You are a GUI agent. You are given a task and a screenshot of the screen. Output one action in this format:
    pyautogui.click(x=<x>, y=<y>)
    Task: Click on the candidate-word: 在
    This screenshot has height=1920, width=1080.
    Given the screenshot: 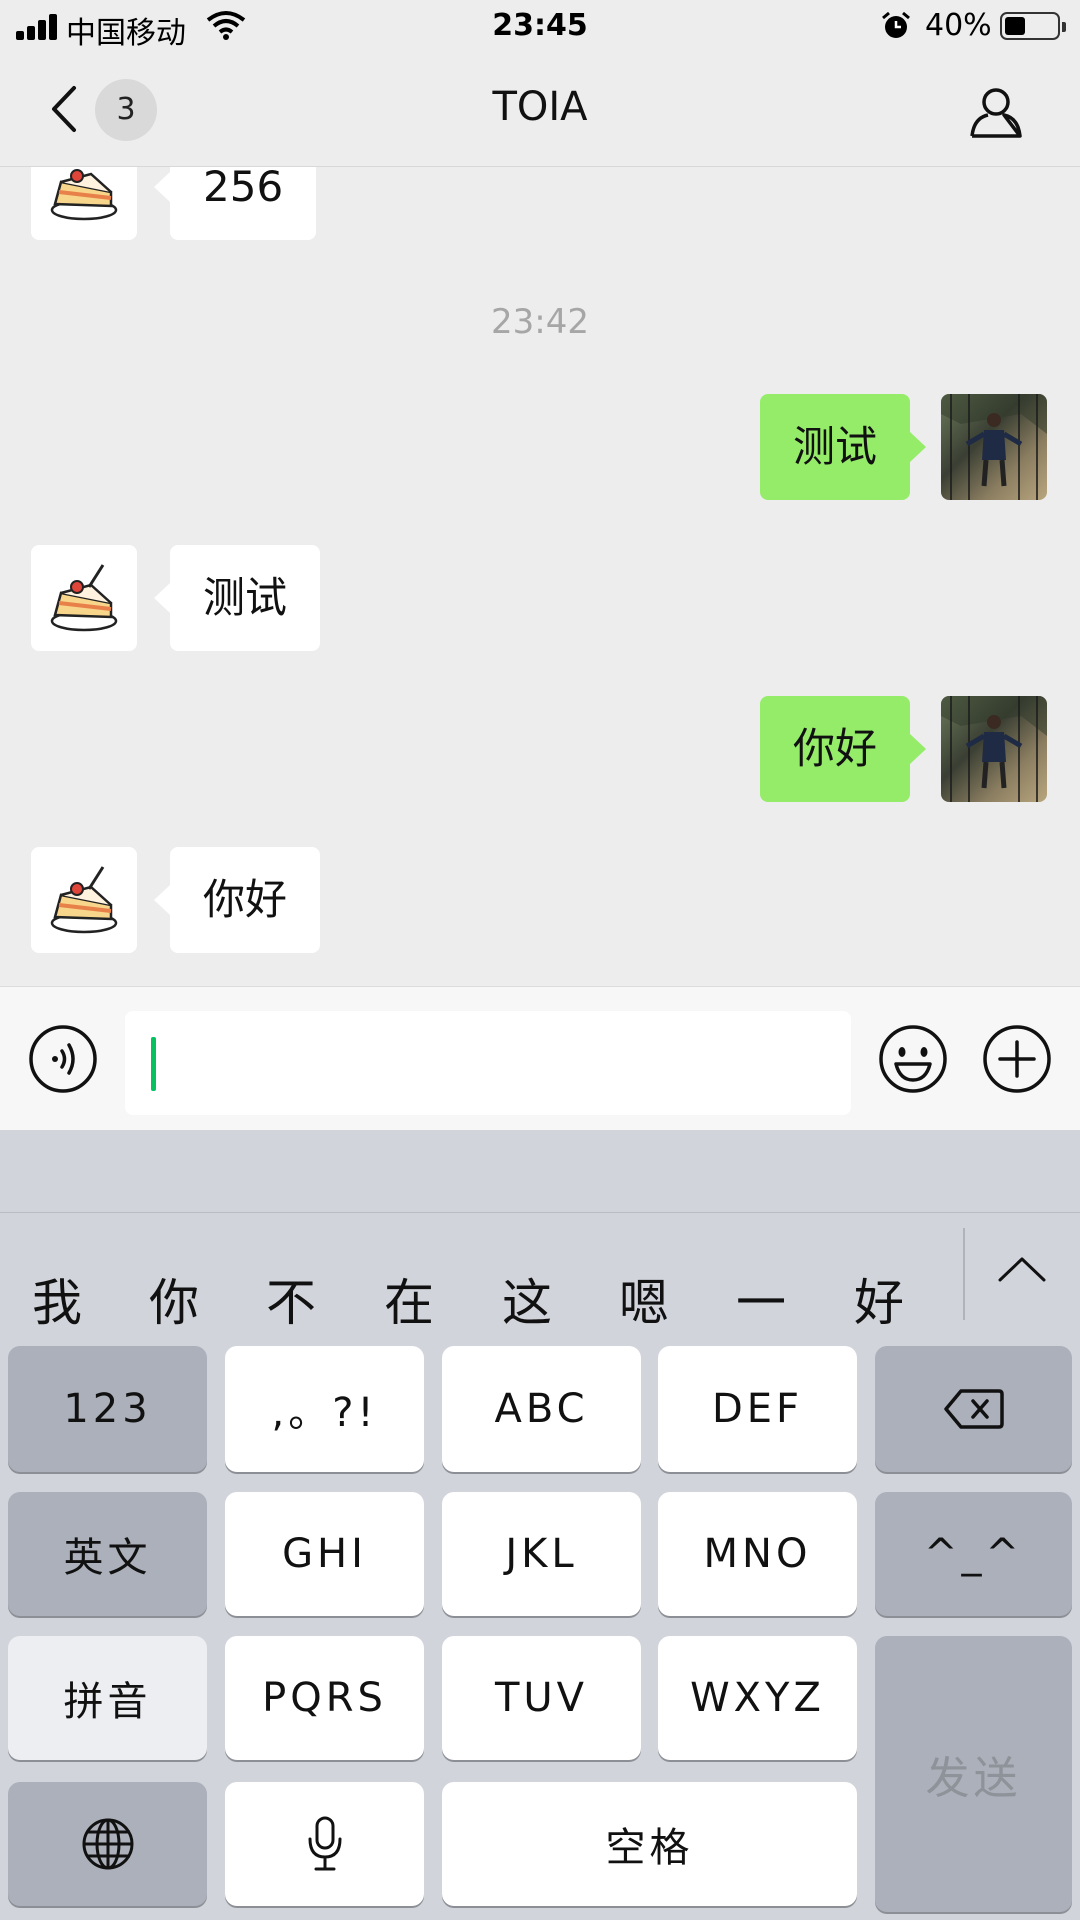 What is the action you would take?
    pyautogui.click(x=409, y=1299)
    